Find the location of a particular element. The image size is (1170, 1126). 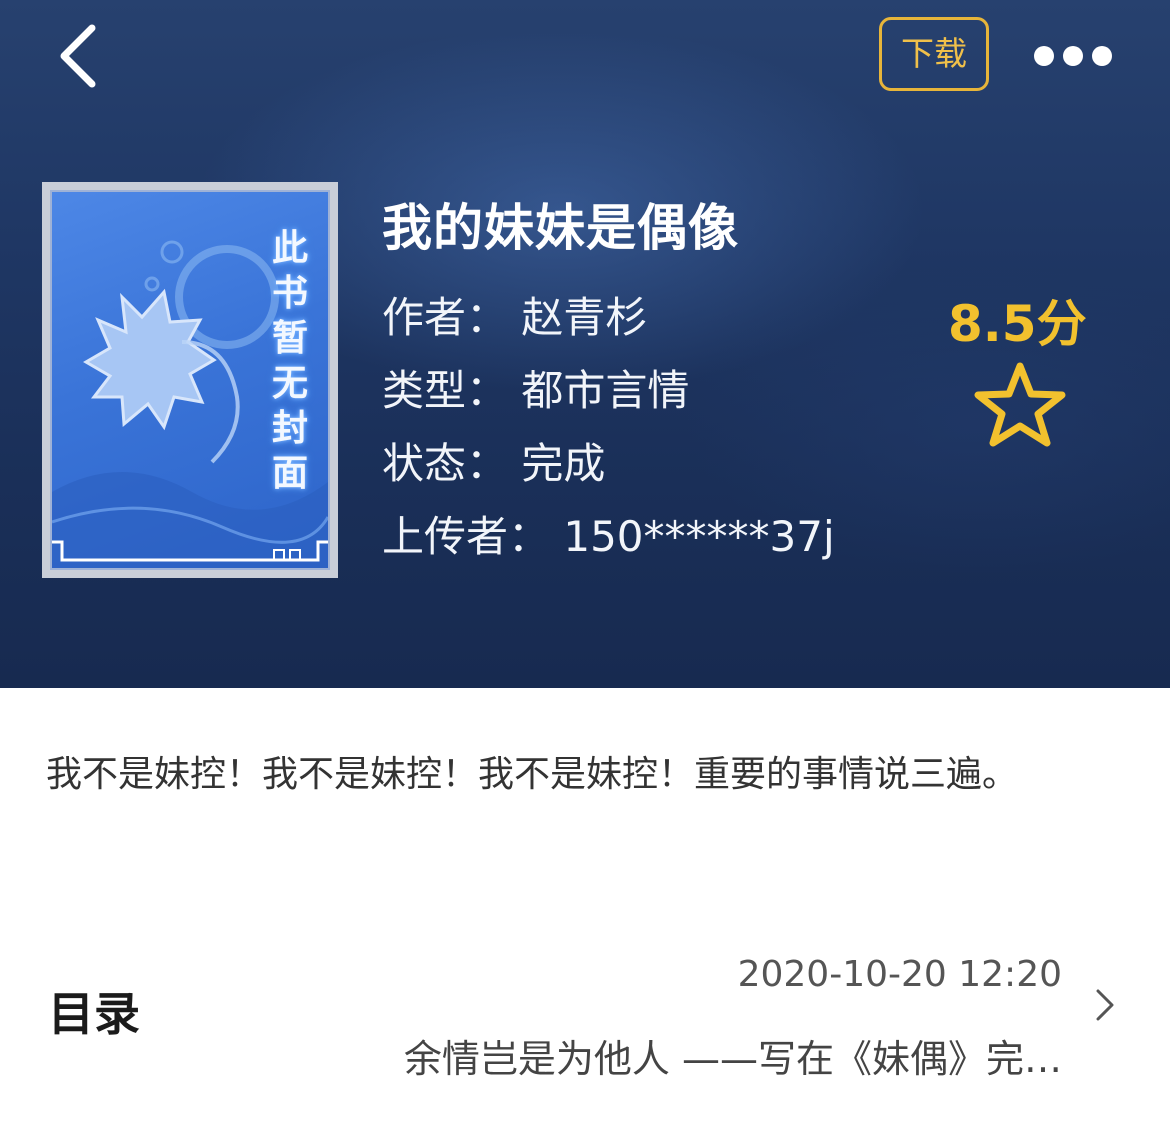

cover-placeholder-text: 此 书 暂 无 封 面 is located at coordinates (289, 361).